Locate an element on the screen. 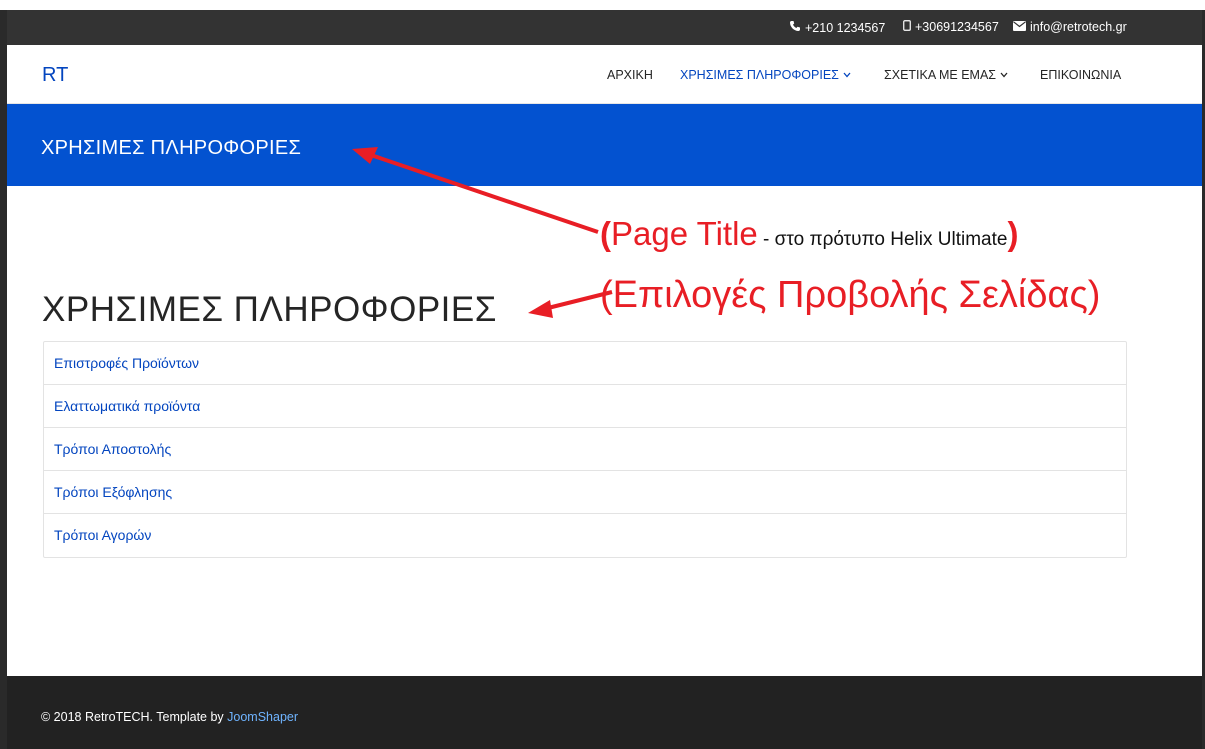  arrowhead-icon is located at coordinates (540, 309).